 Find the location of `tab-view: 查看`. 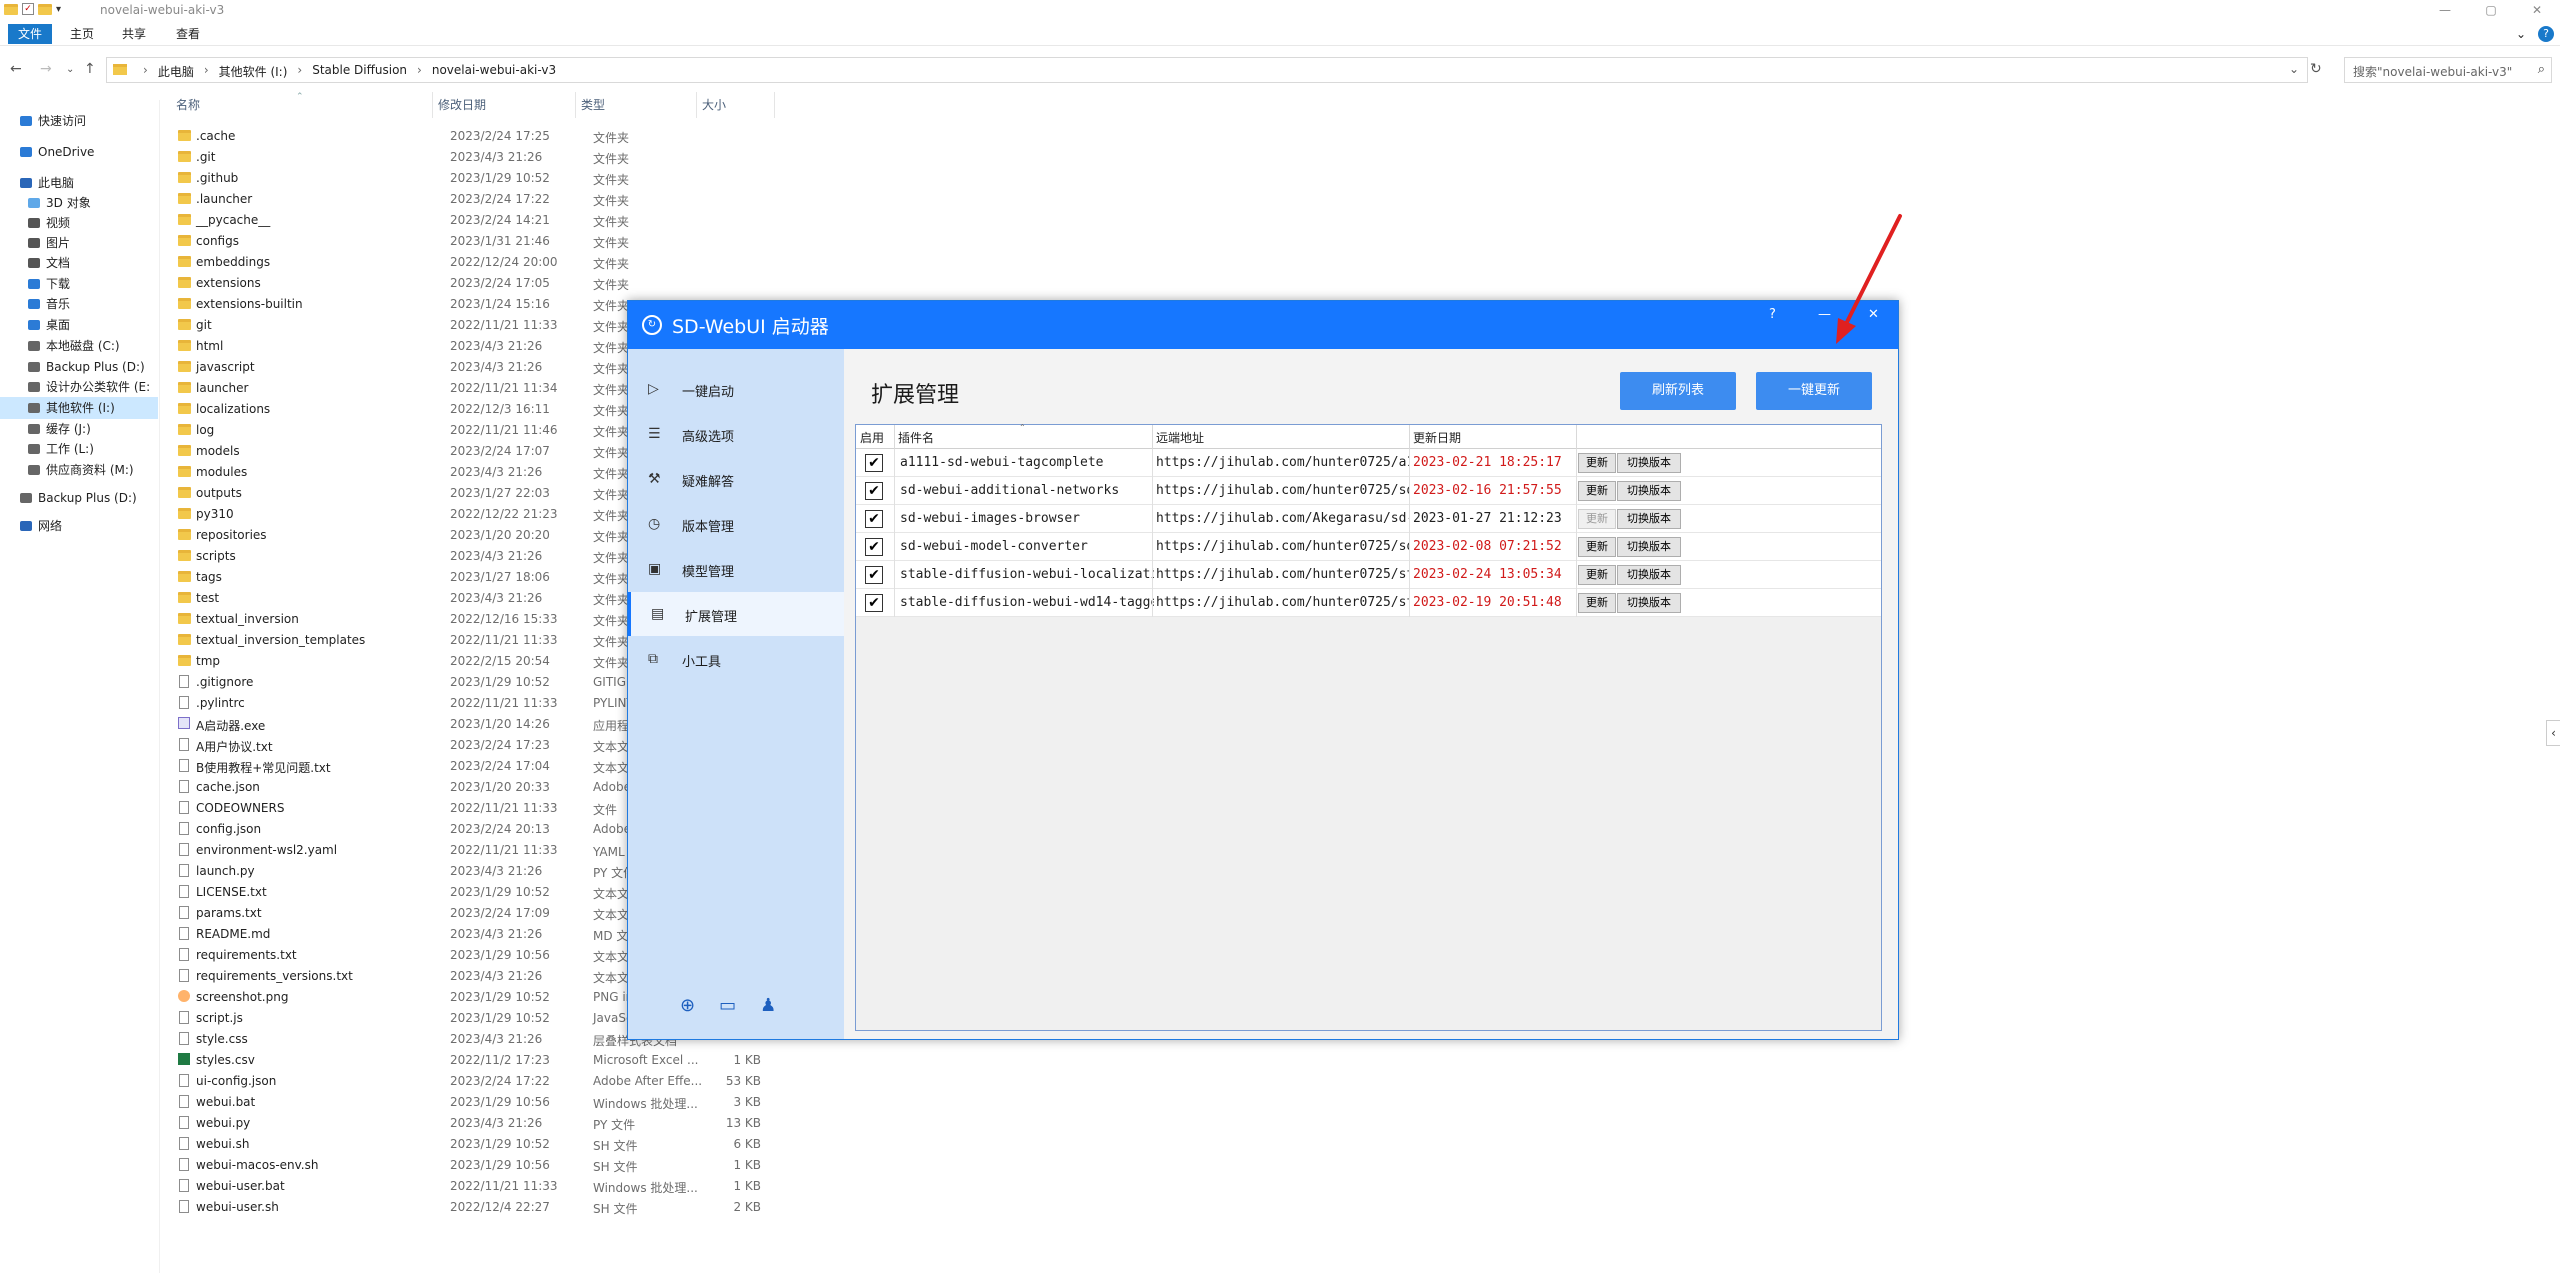

tab-view: 查看 is located at coordinates (188, 34).